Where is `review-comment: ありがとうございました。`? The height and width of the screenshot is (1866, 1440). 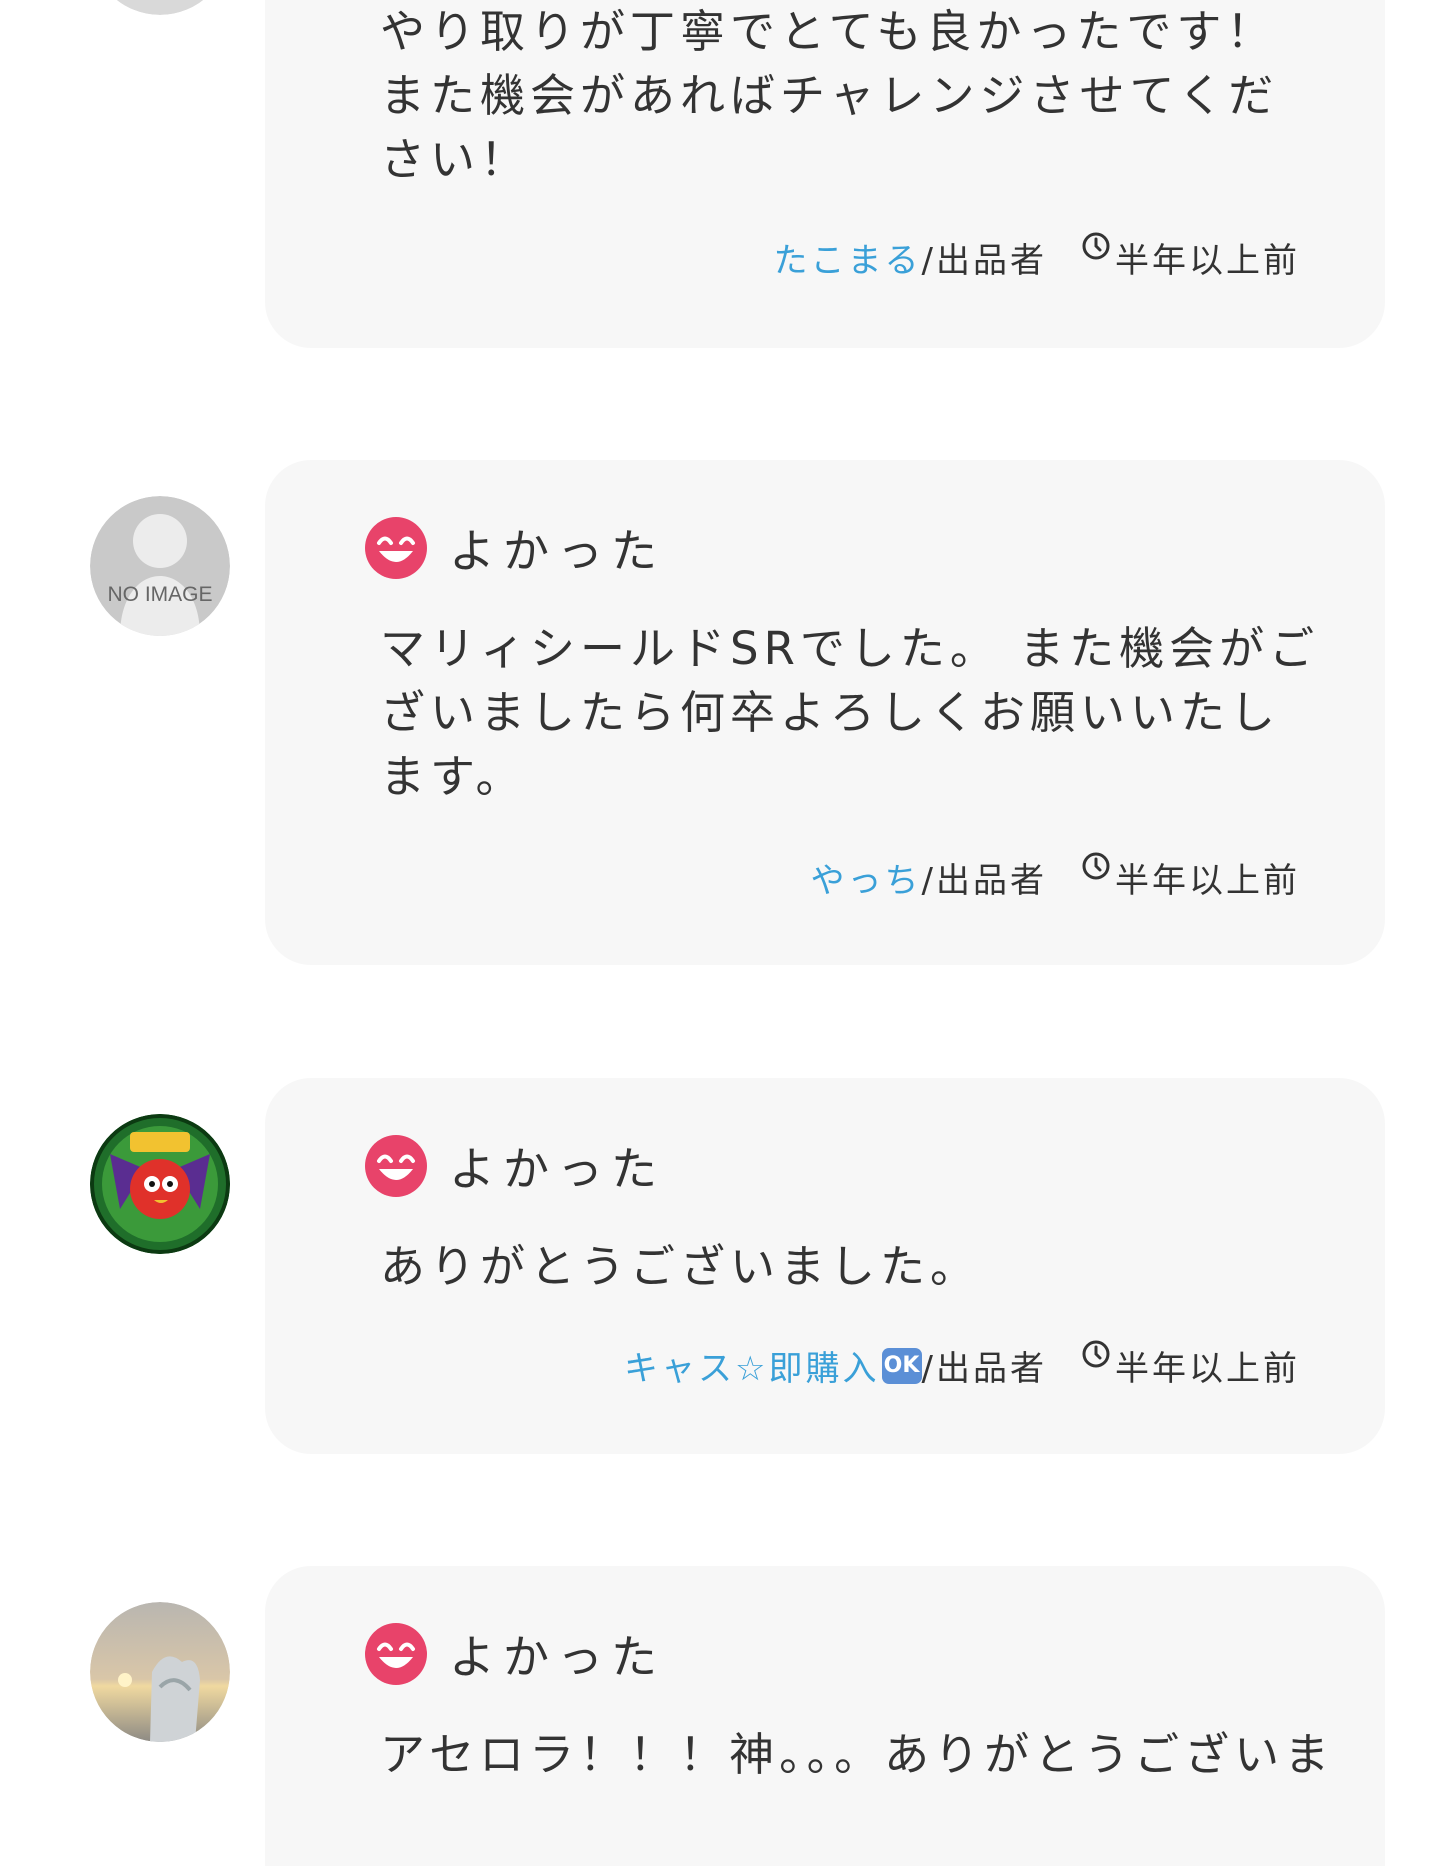 review-comment: ありがとうございました。 is located at coordinates (867, 1267).